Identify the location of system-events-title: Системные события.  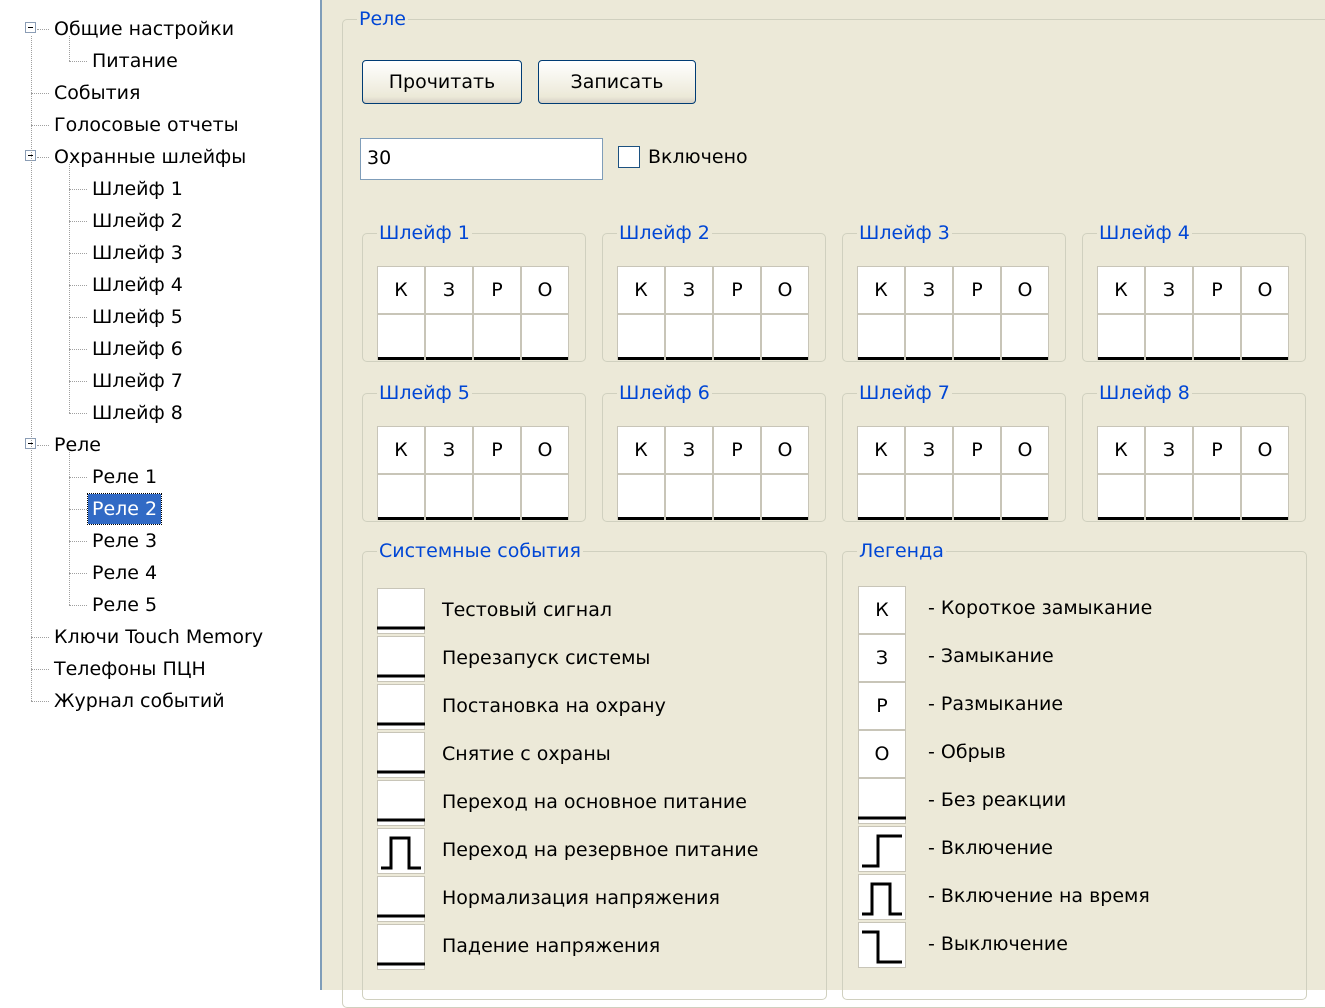
(480, 551).